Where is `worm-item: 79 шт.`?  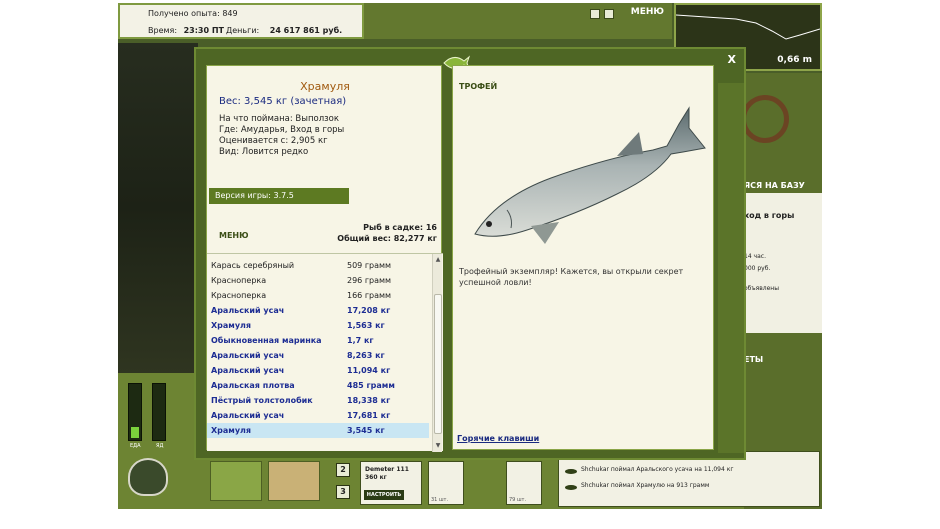
worm-item: 79 шт. is located at coordinates (524, 483).